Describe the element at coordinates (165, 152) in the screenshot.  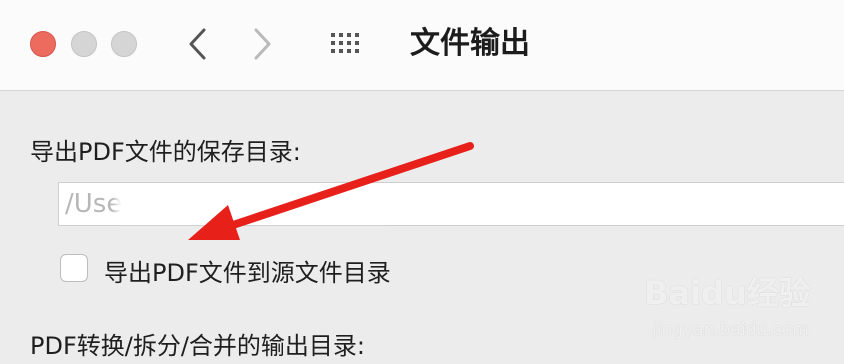
I see `save-directory-label: 导出PDF文件的保存目录:` at that location.